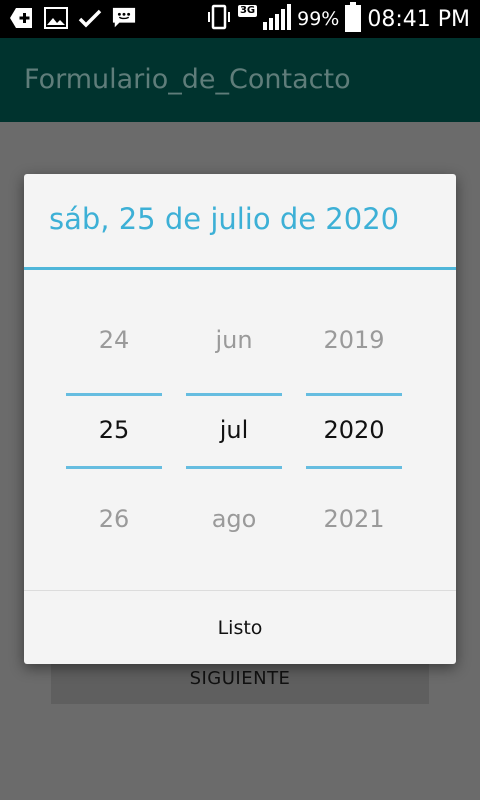  What do you see at coordinates (73, 18) in the screenshot?
I see `notification-icons` at bounding box center [73, 18].